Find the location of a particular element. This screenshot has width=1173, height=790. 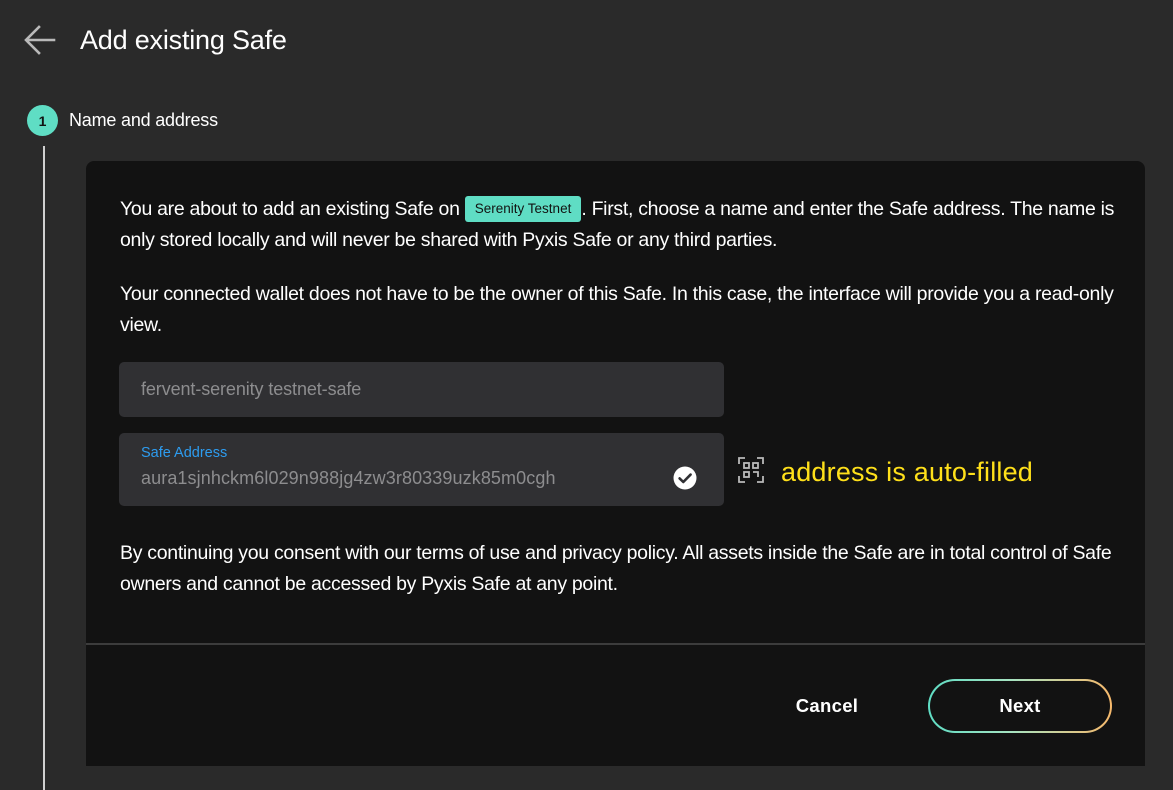

arrow-left-icon is located at coordinates (40, 40).